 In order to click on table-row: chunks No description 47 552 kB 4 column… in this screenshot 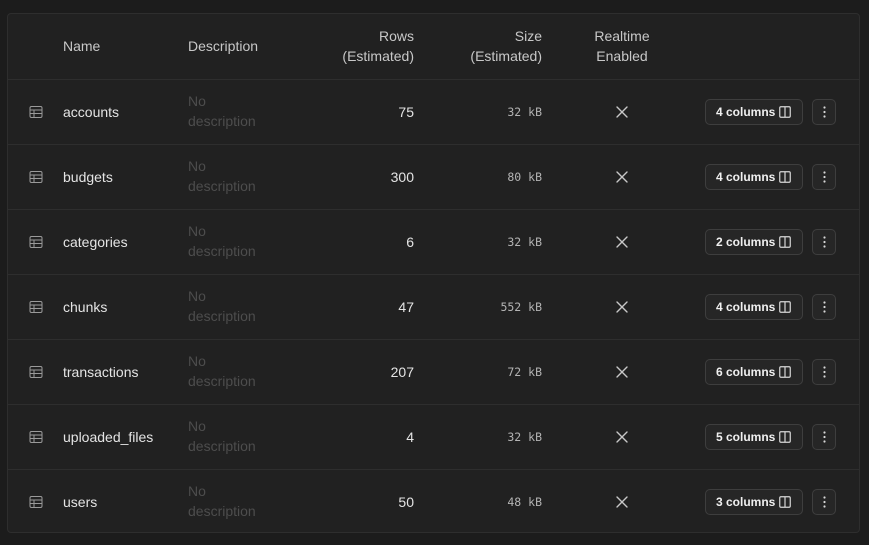, I will do `click(433, 306)`.